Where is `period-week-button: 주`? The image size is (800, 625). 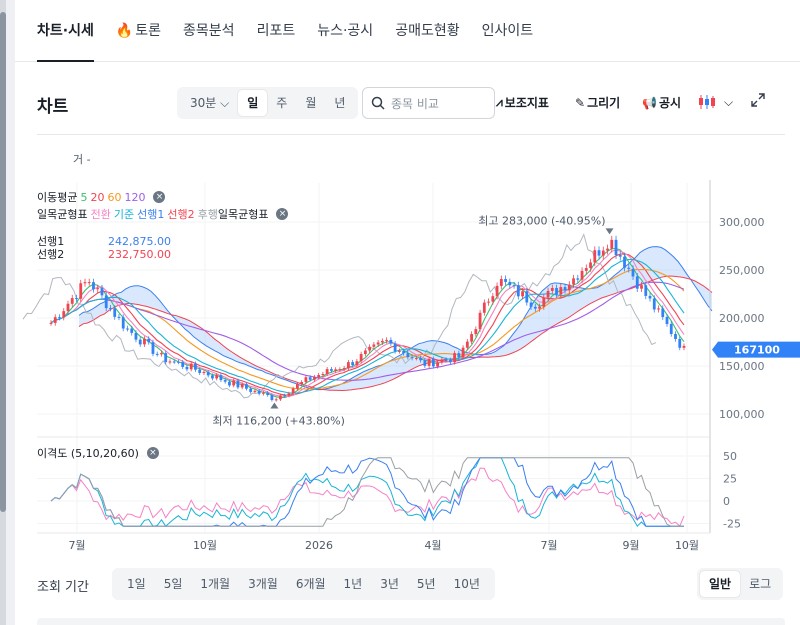
period-week-button: 주 is located at coordinates (281, 103).